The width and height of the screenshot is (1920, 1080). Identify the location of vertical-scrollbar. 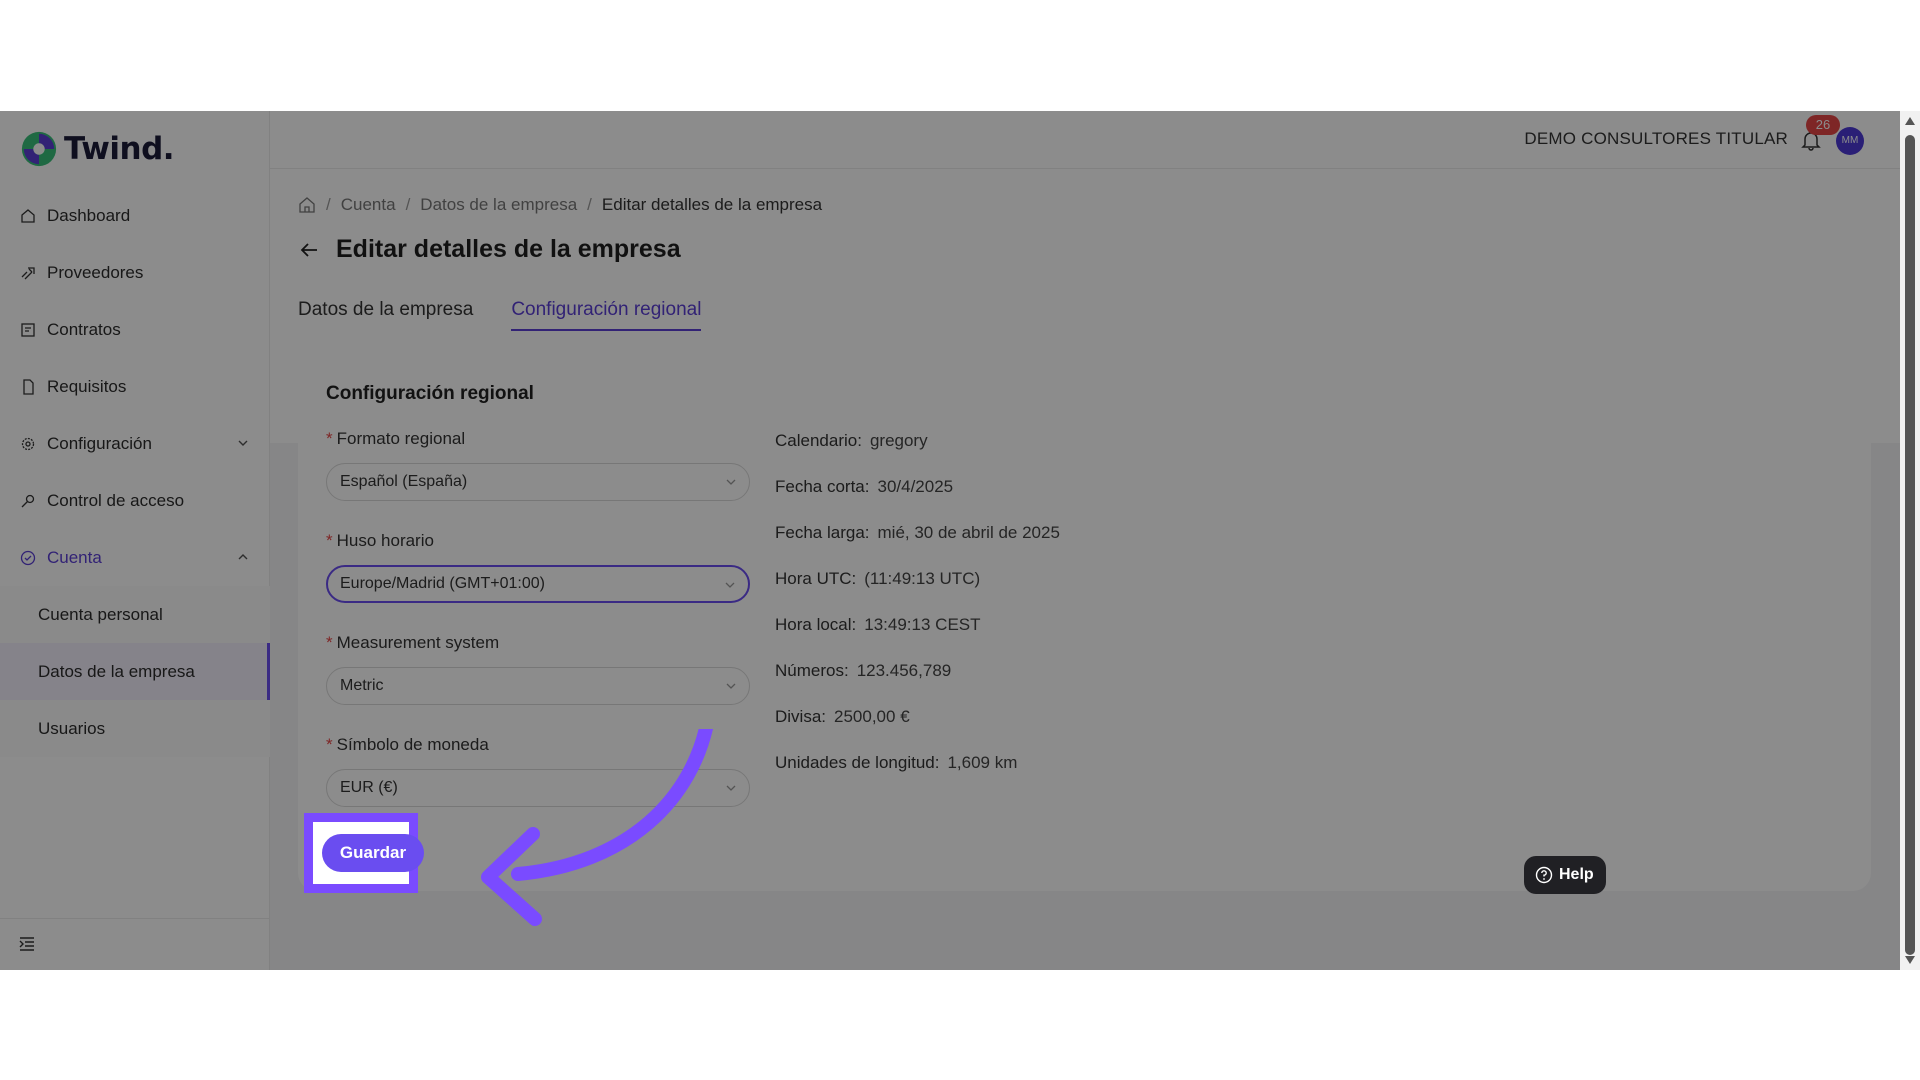
(1910, 540).